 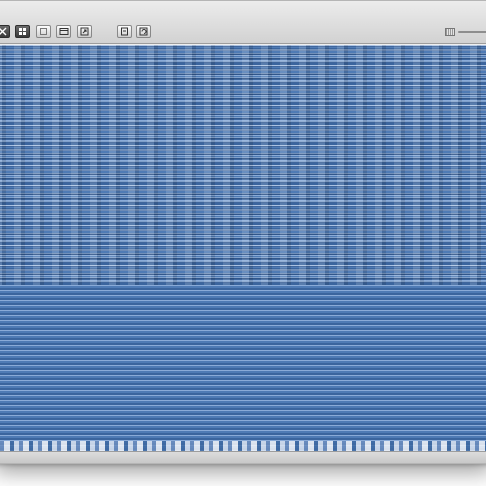 I want to click on columns-icon, so click(x=64, y=31).